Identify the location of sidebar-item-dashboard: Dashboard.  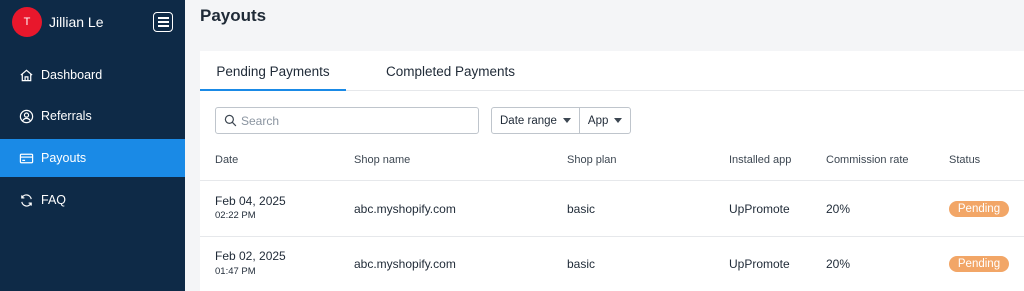
(92, 75).